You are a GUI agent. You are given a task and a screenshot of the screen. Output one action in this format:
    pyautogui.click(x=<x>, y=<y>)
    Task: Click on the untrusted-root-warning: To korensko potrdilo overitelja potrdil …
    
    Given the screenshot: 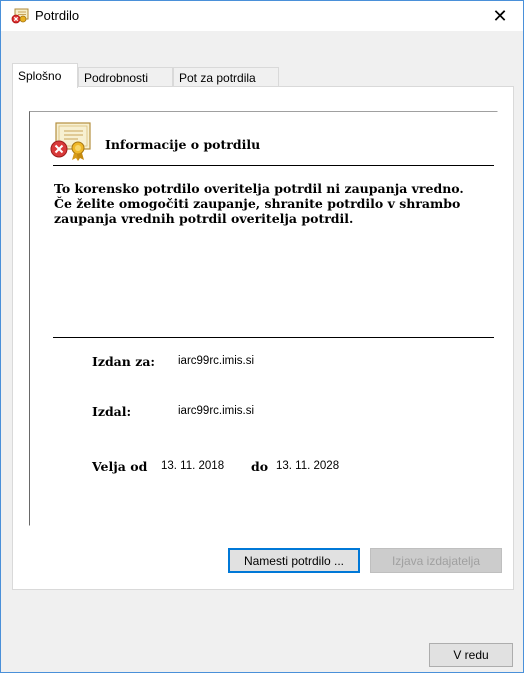 What is the action you would take?
    pyautogui.click(x=259, y=203)
    